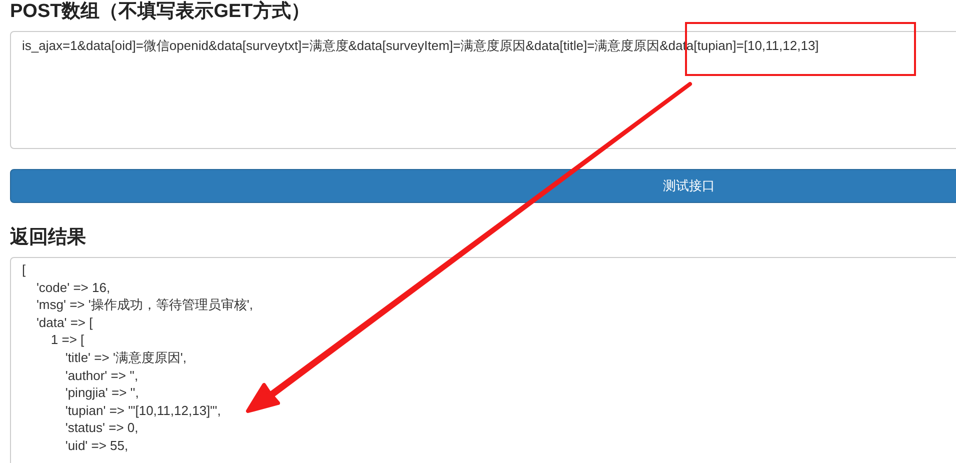 This screenshot has width=956, height=463. Describe the element at coordinates (102, 375) in the screenshot. I see `code-line: 'author' => '',` at that location.